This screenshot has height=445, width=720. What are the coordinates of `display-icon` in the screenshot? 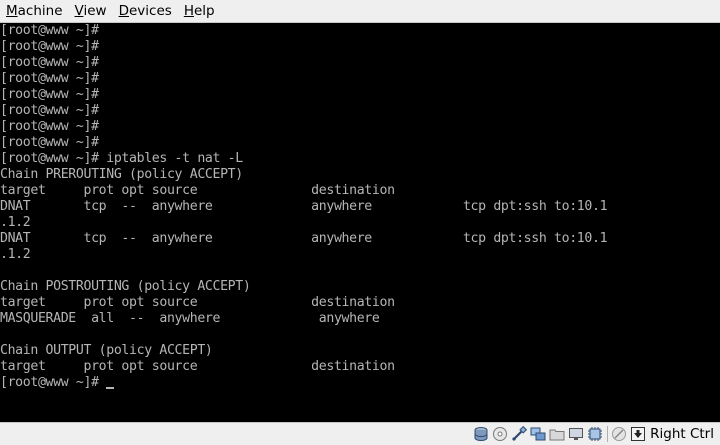 It's located at (576, 434).